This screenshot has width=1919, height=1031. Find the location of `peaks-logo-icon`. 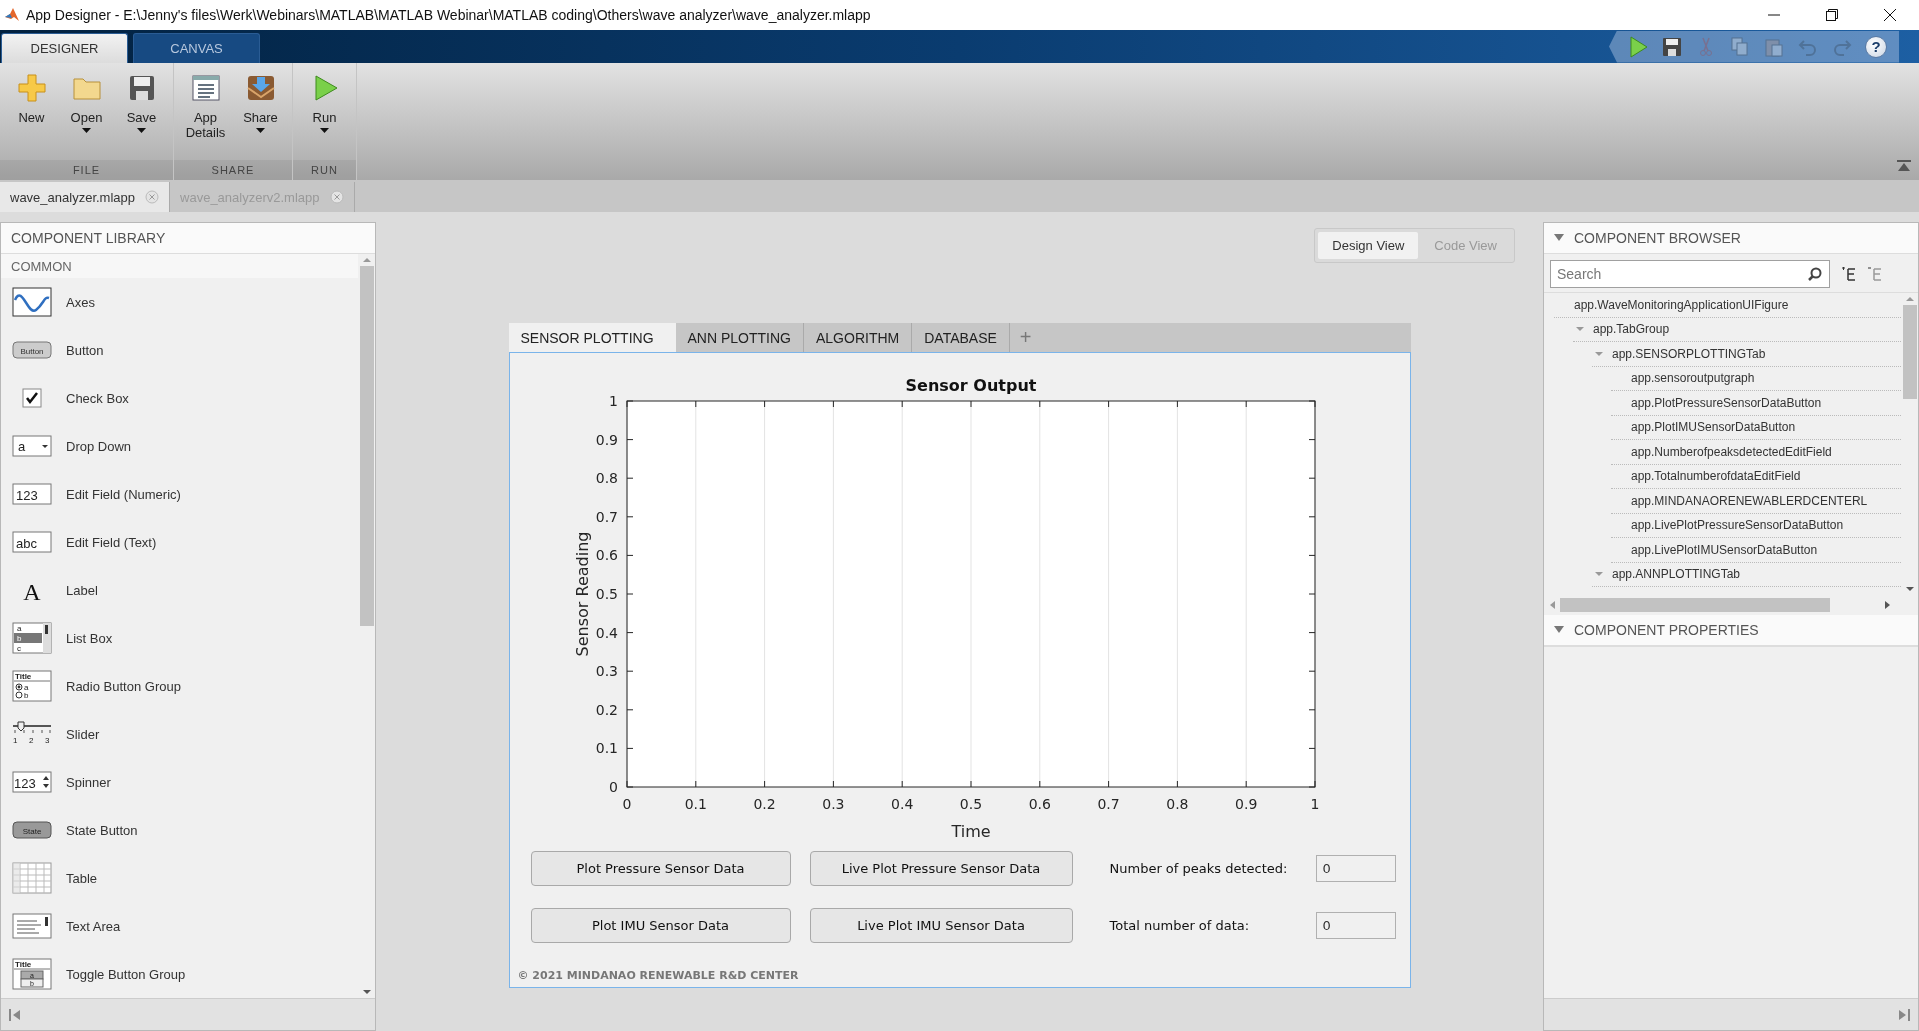

peaks-logo-icon is located at coordinates (12, 15).